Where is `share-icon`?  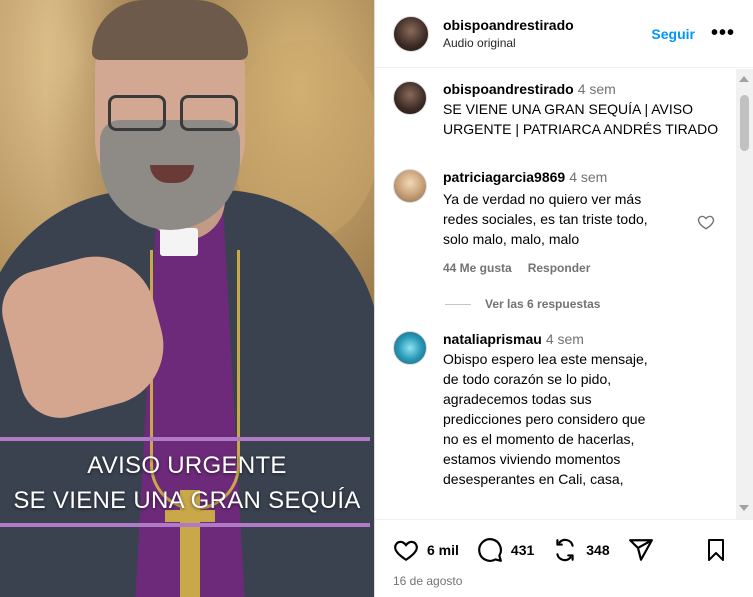 share-icon is located at coordinates (641, 550).